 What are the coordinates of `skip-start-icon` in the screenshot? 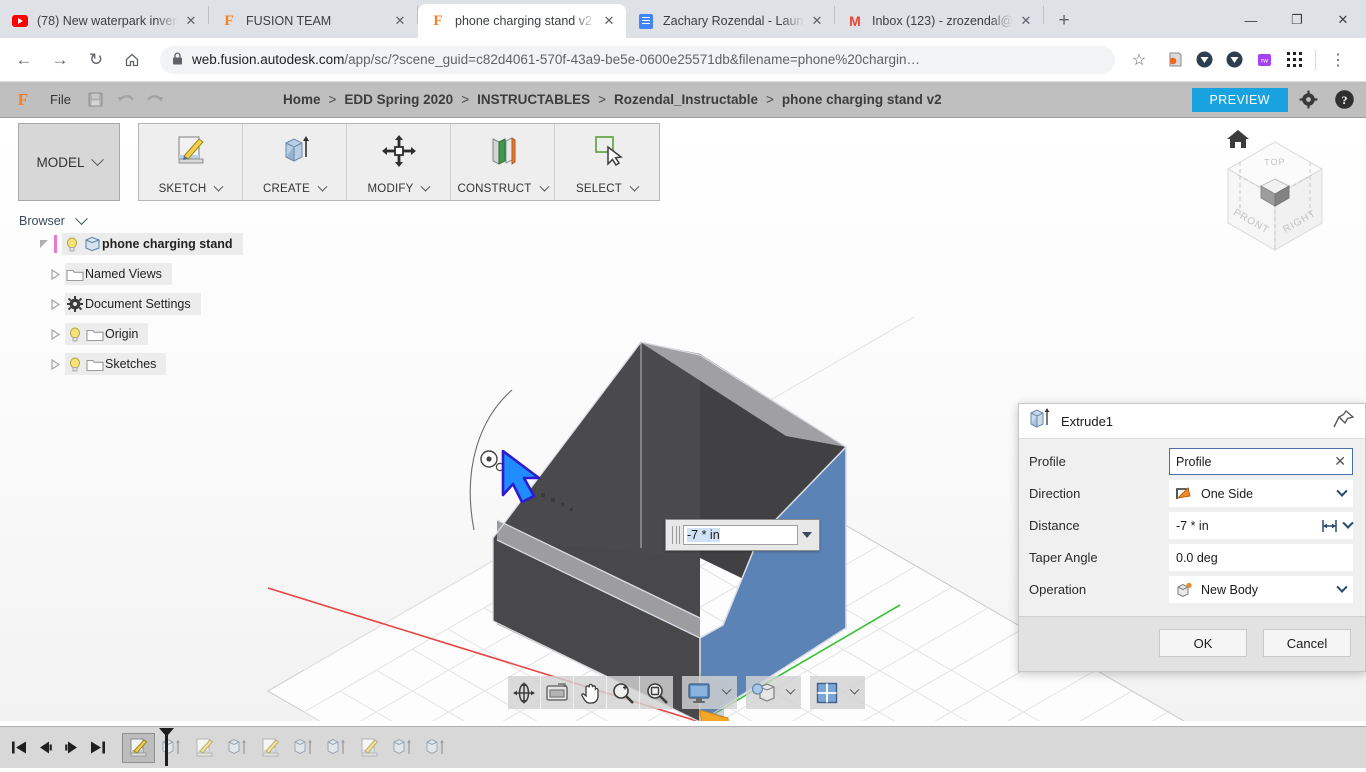 It's located at (19, 748).